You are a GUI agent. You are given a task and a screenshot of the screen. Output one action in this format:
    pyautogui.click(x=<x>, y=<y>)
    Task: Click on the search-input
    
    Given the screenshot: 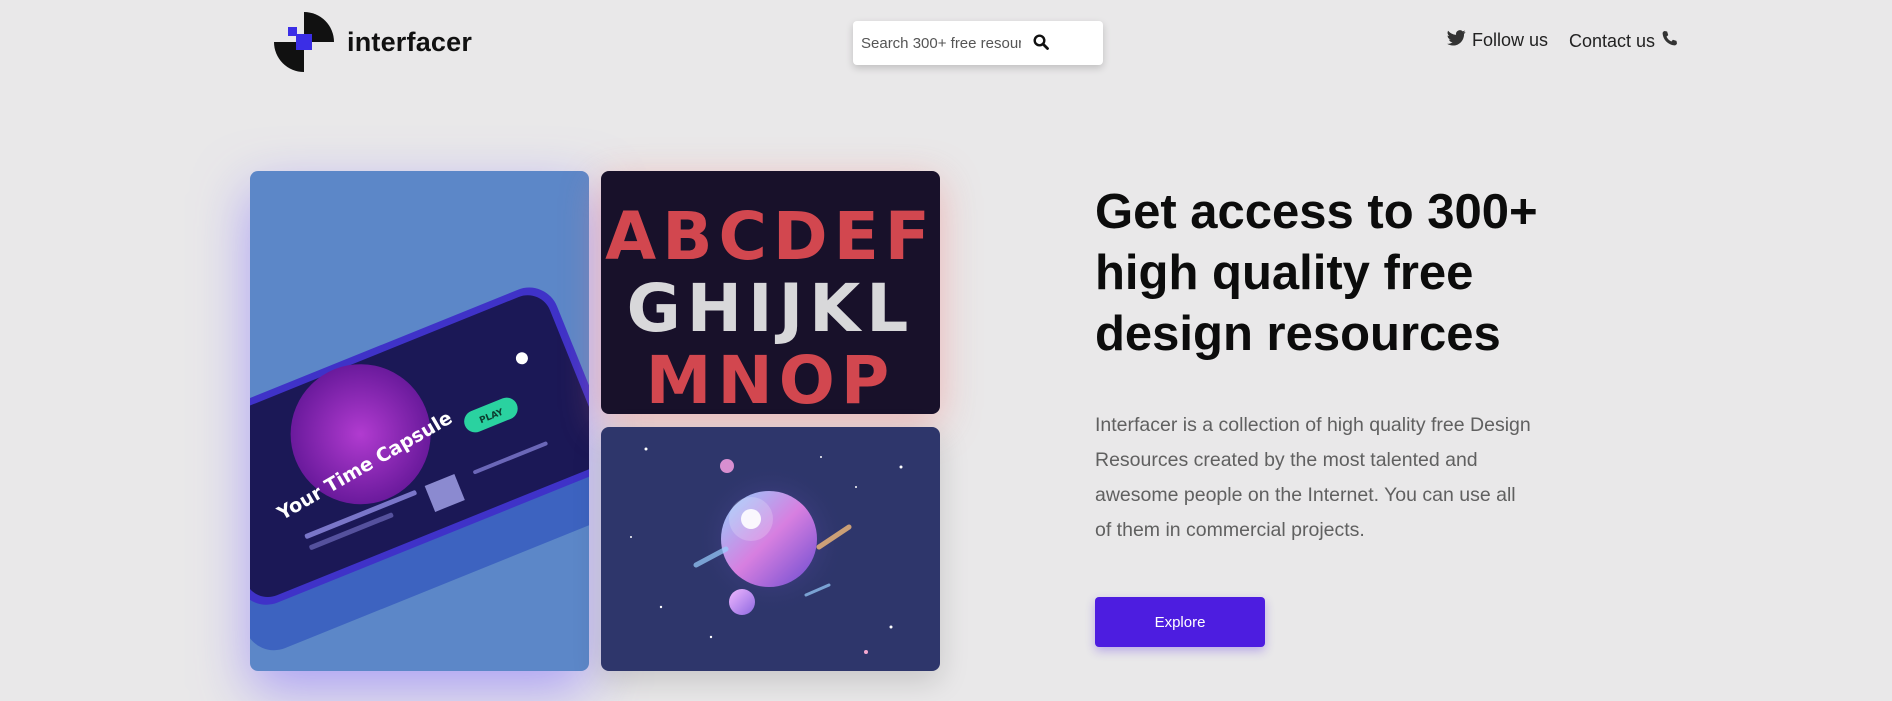 What is the action you would take?
    pyautogui.click(x=941, y=43)
    